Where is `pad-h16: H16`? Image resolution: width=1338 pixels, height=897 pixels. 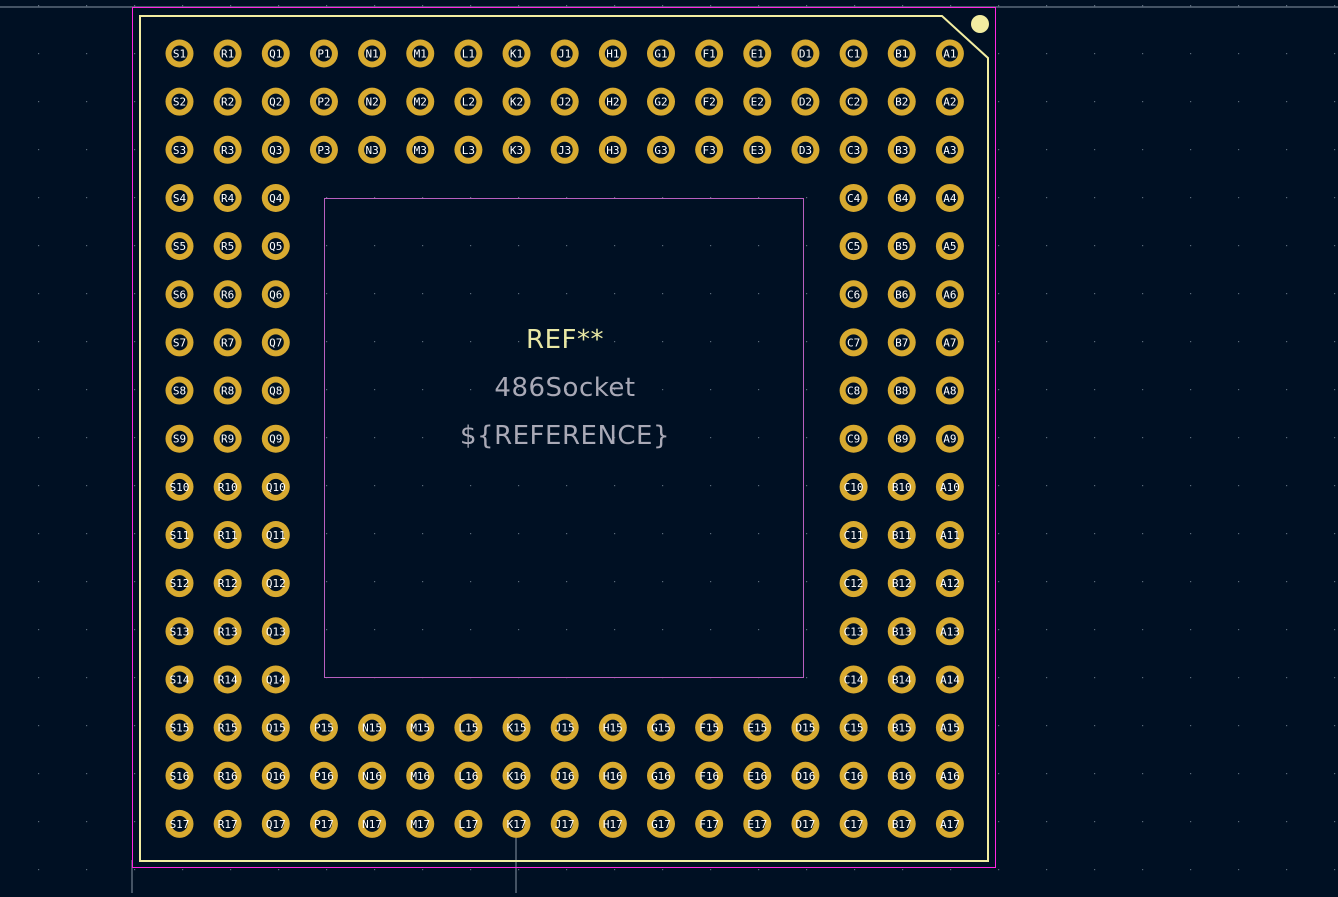
pad-h16: H16 is located at coordinates (612, 775).